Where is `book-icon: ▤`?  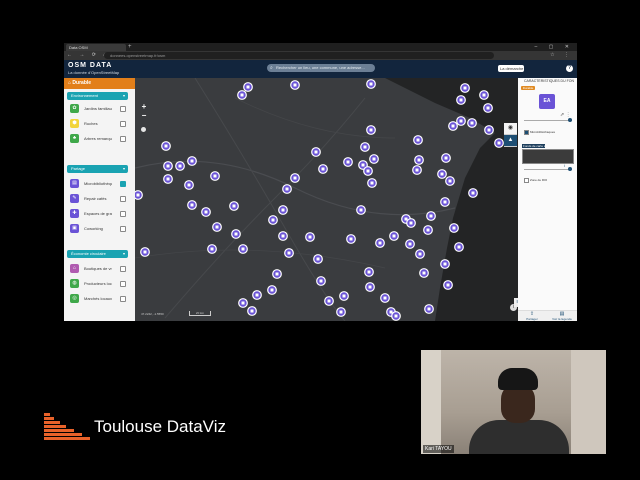
book-icon: ▤ is located at coordinates (74, 183).